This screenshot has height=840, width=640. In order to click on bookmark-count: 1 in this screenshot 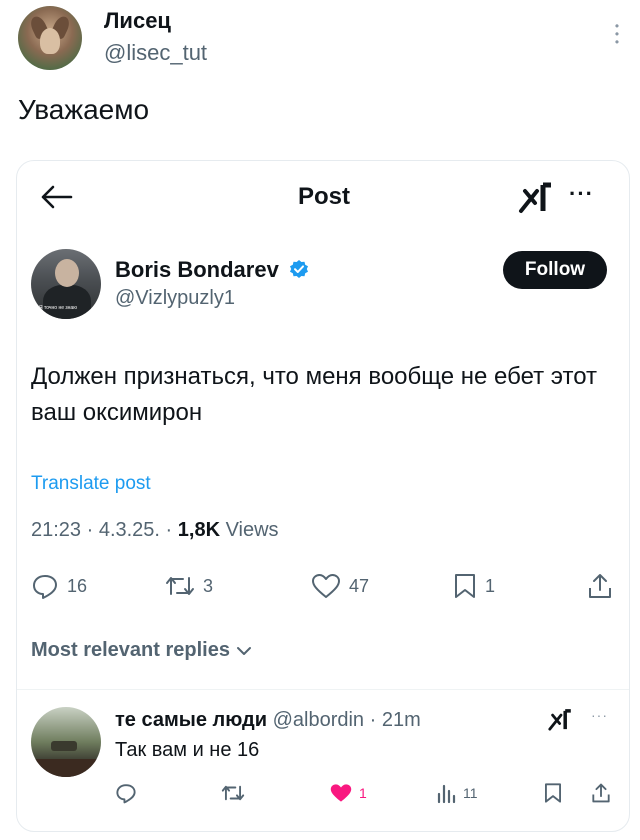, I will do `click(490, 585)`.